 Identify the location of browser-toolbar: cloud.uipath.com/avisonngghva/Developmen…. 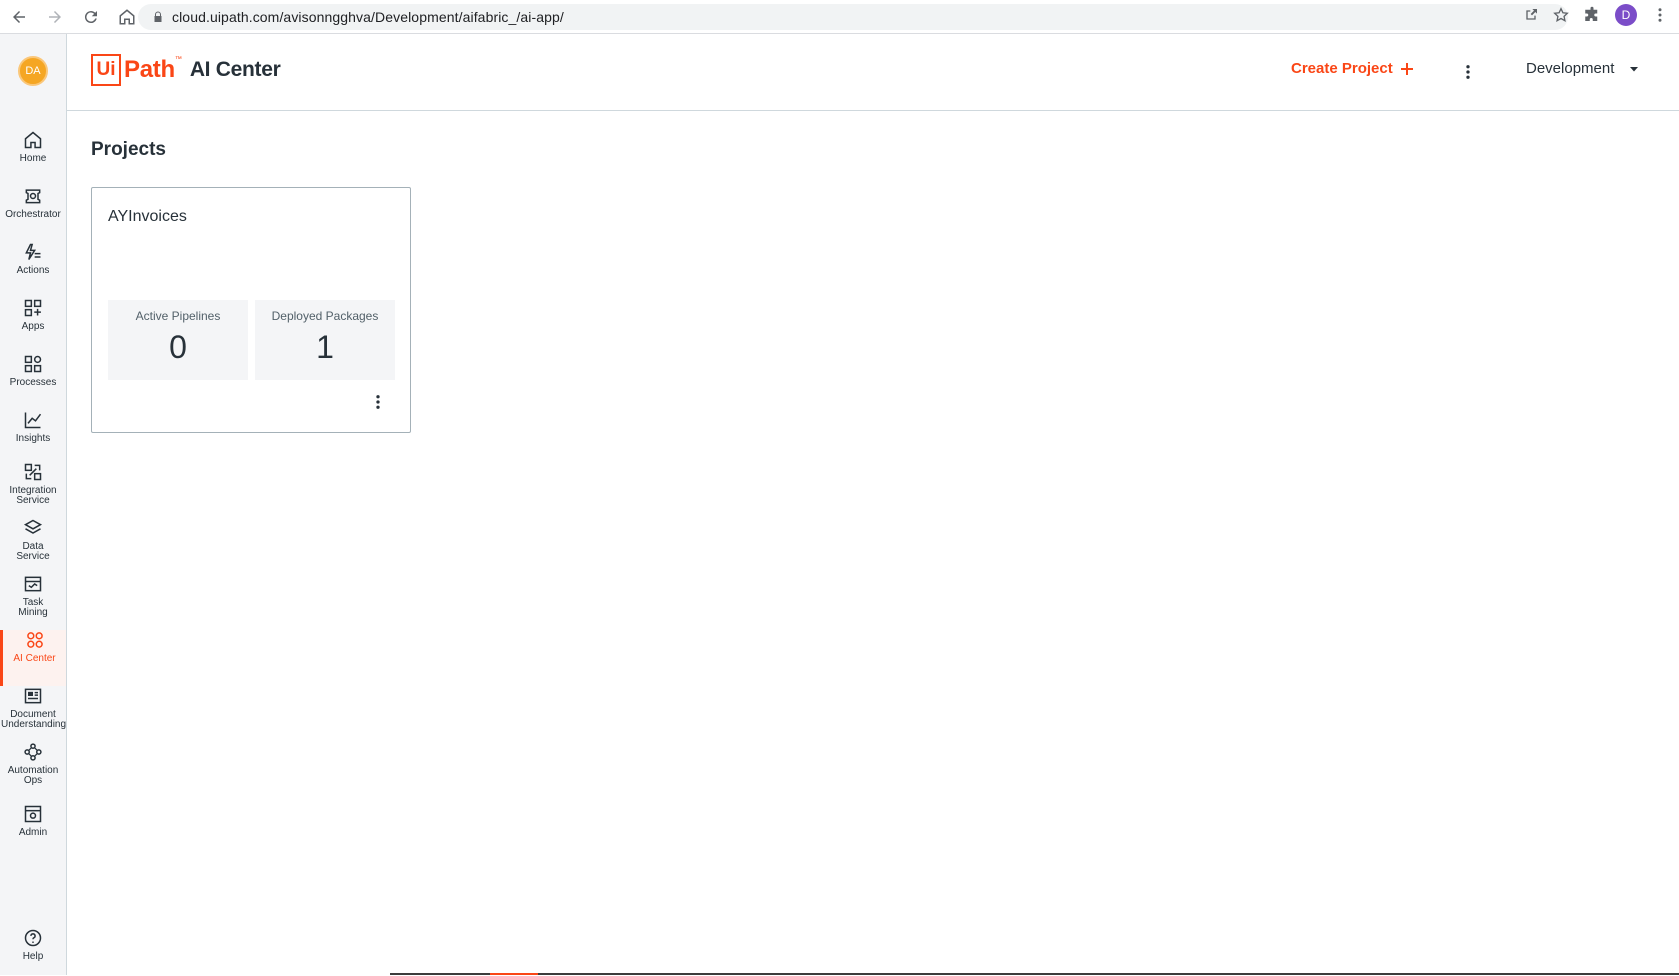
(839, 17).